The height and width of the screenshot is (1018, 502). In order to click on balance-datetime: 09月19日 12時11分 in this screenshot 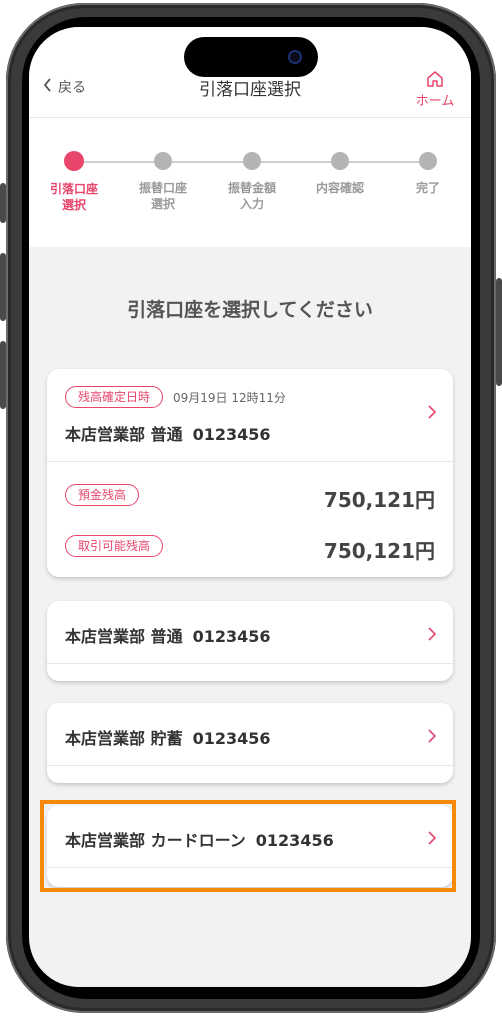, I will do `click(229, 397)`.